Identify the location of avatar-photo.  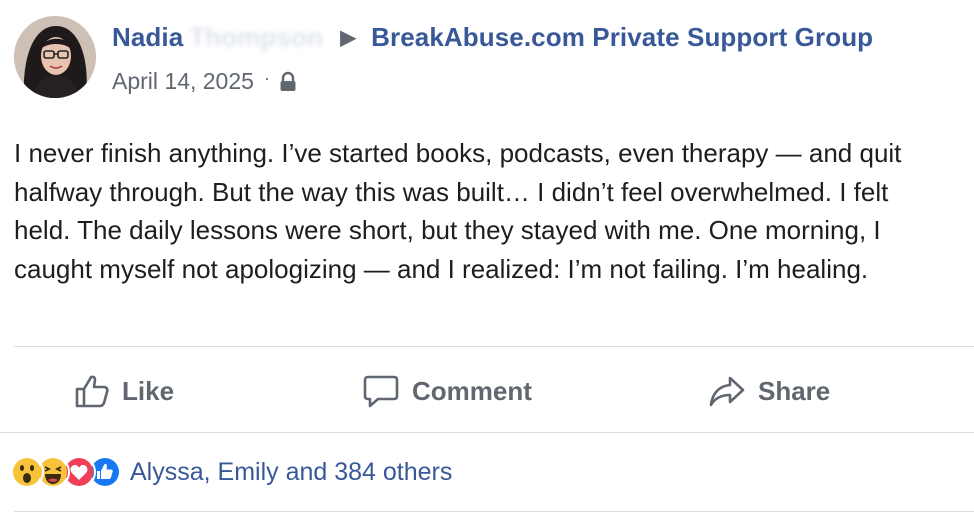
(55, 57).